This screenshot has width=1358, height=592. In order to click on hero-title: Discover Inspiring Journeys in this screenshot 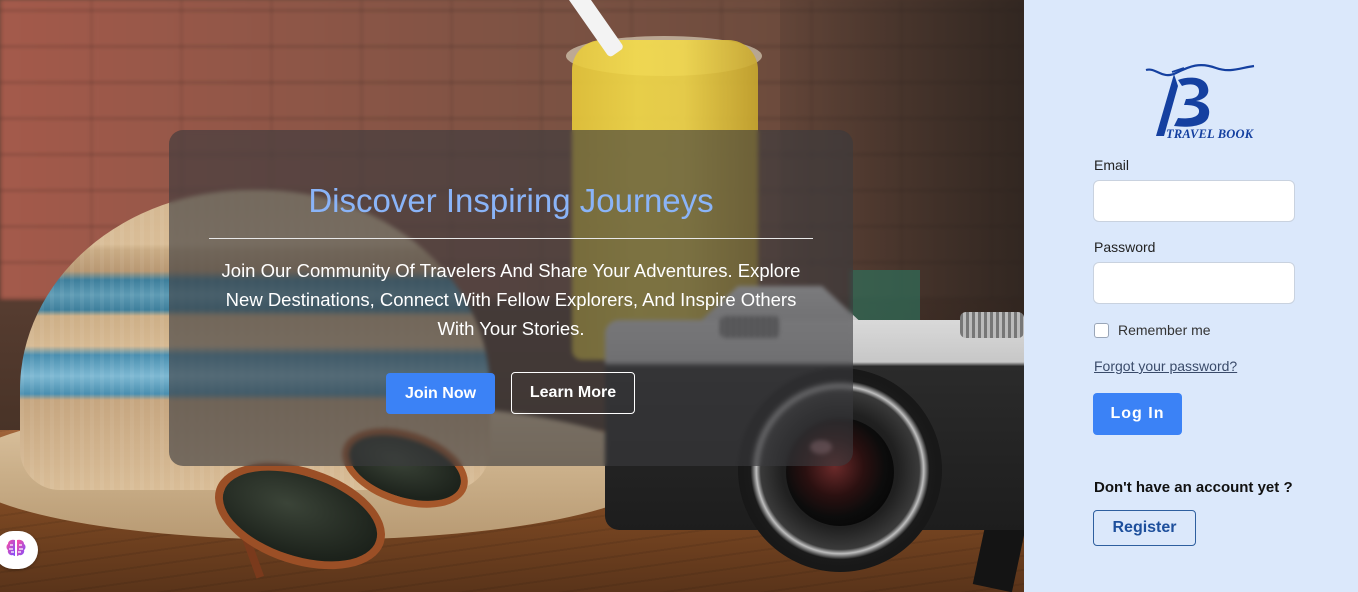, I will do `click(511, 200)`.